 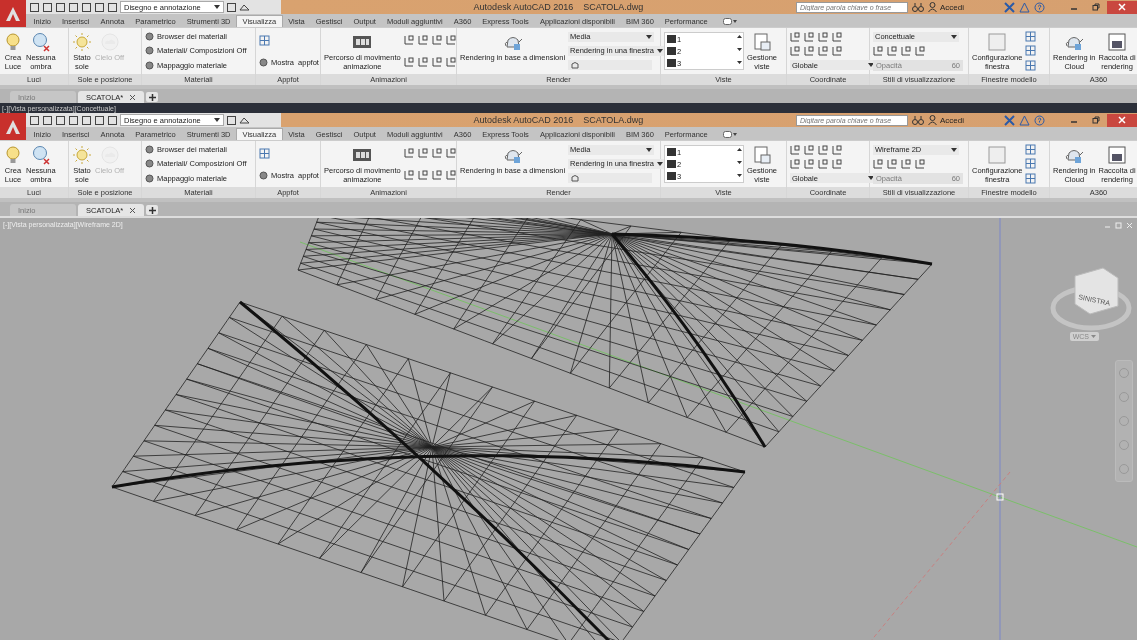 I want to click on bulb-icon, so click(x=13, y=155).